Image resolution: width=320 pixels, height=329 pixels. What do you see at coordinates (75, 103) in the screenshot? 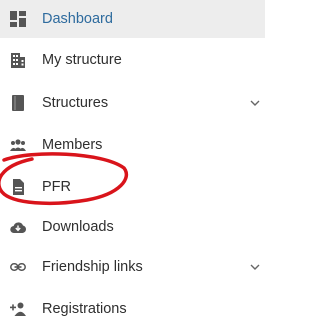
I see `sidebar-item-label: Structures` at bounding box center [75, 103].